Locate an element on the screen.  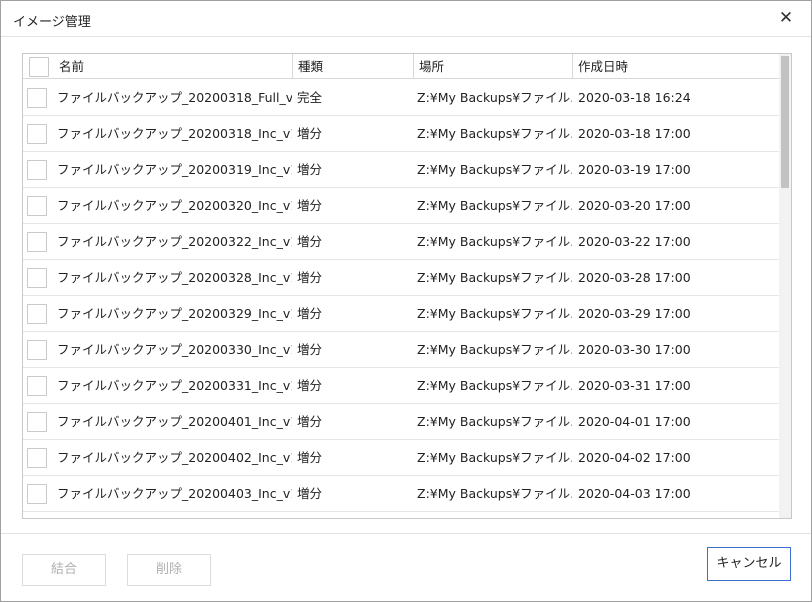
cell-name: ファイルバックアップ_20200320_Inc_v1.pbd is located at coordinates (174, 205).